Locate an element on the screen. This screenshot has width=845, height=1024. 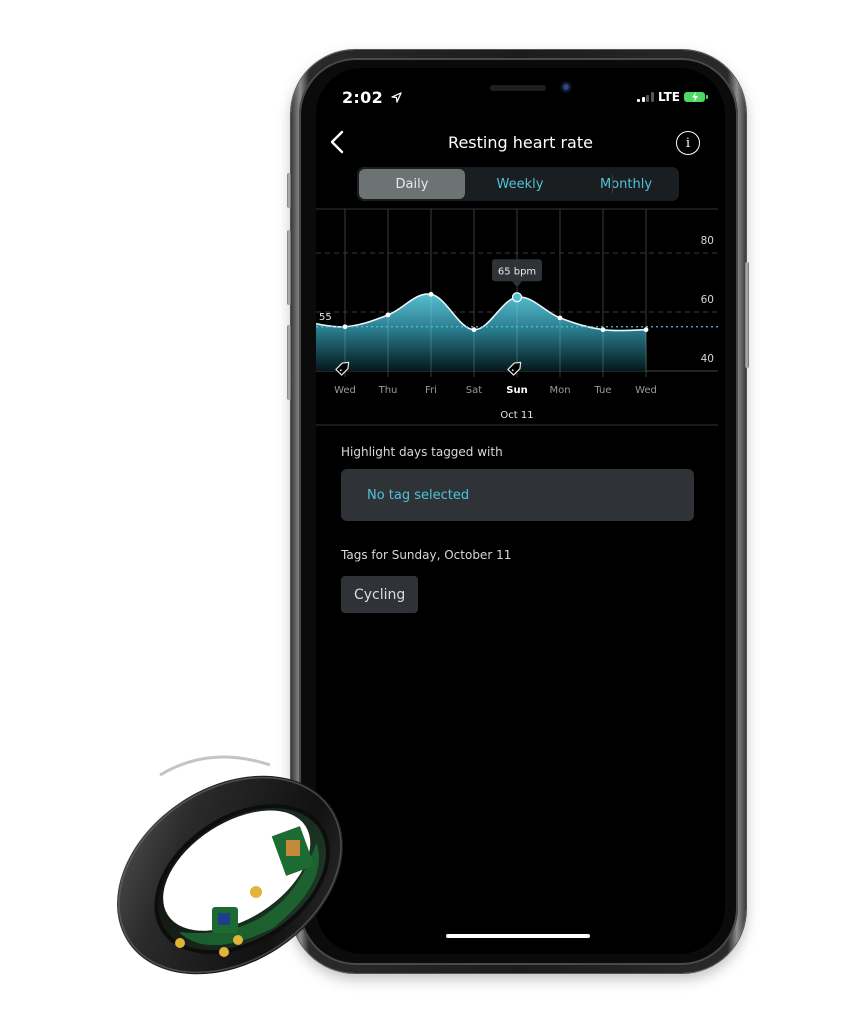
front-camera is located at coordinates (566, 87).